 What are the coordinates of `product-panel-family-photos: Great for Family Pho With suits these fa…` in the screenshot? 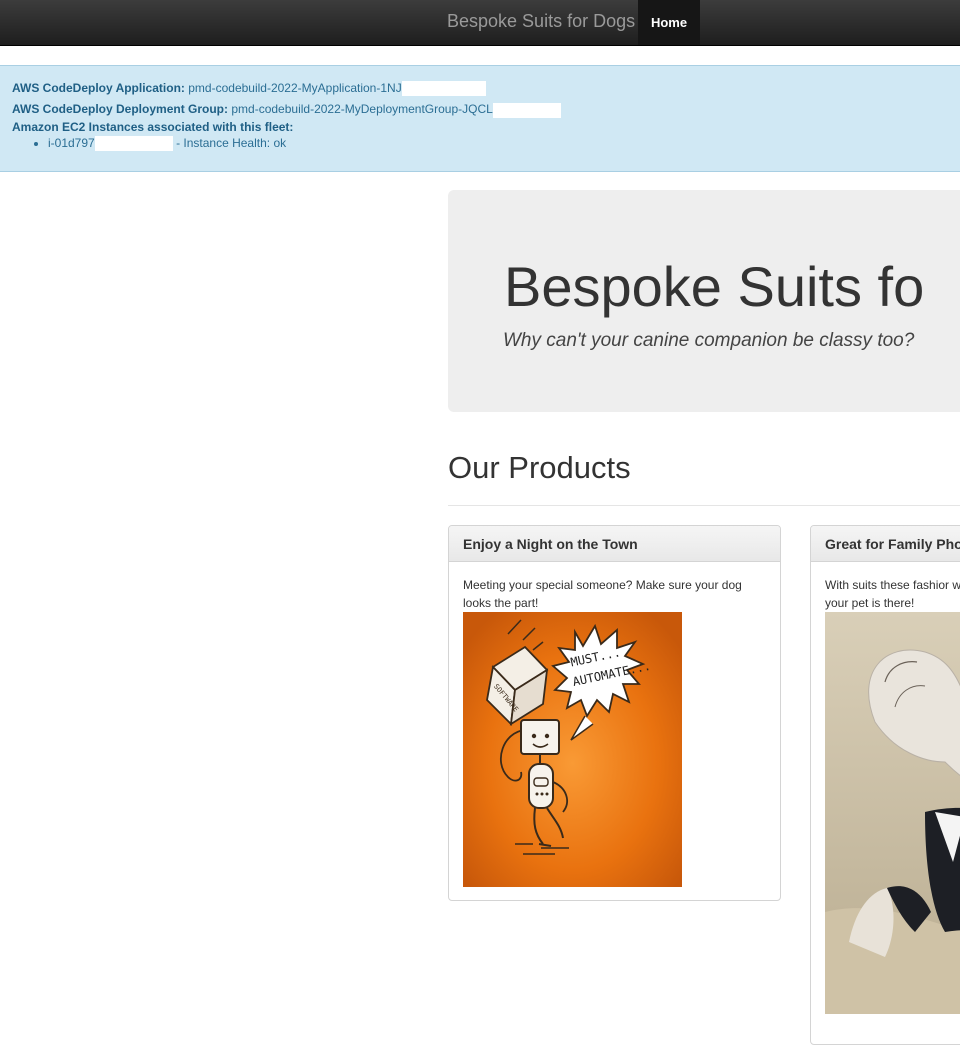 It's located at (885, 785).